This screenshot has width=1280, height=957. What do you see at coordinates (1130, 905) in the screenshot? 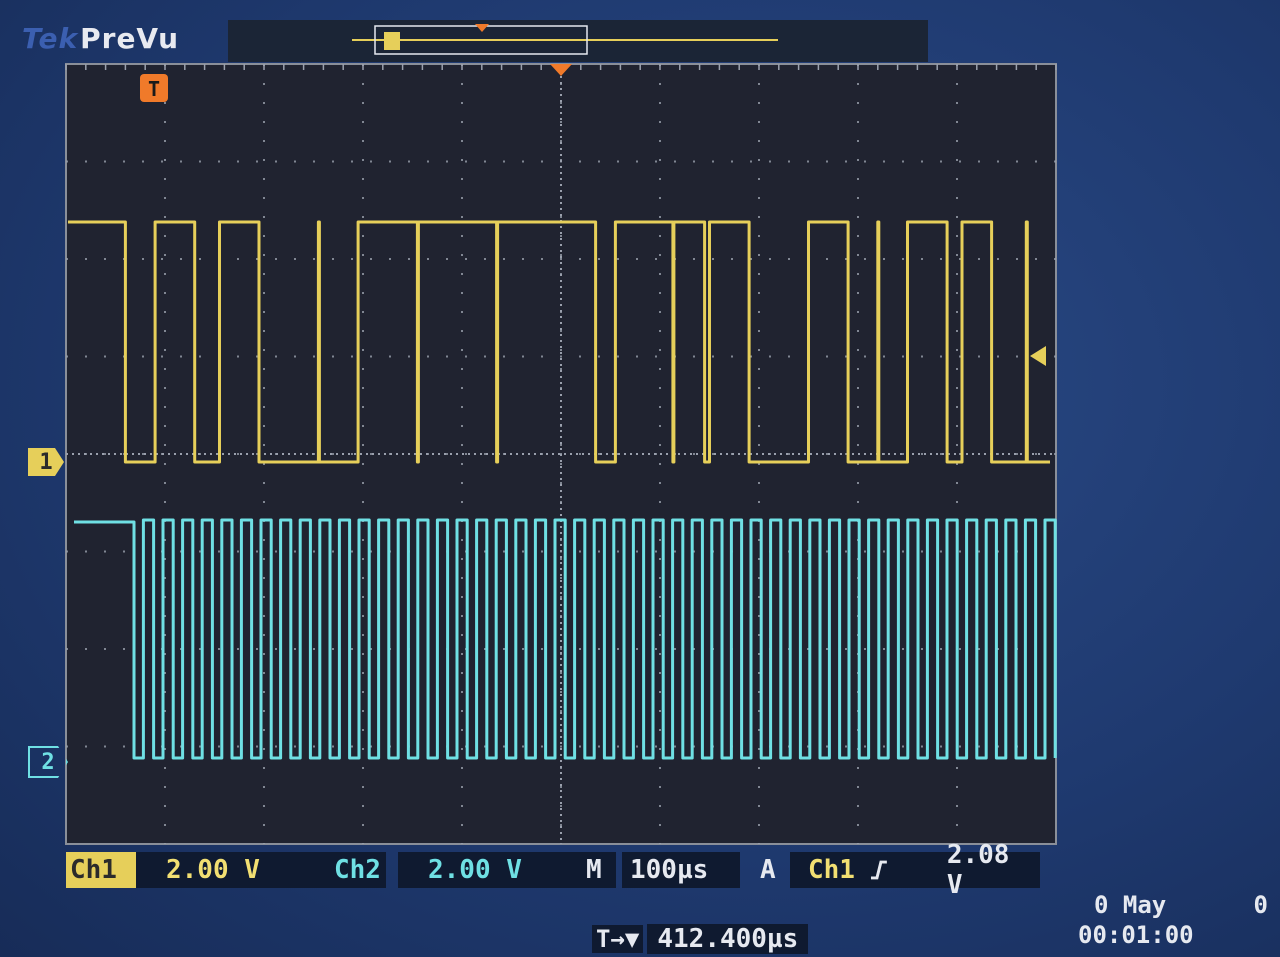
I see `date-text: 0 May` at bounding box center [1130, 905].